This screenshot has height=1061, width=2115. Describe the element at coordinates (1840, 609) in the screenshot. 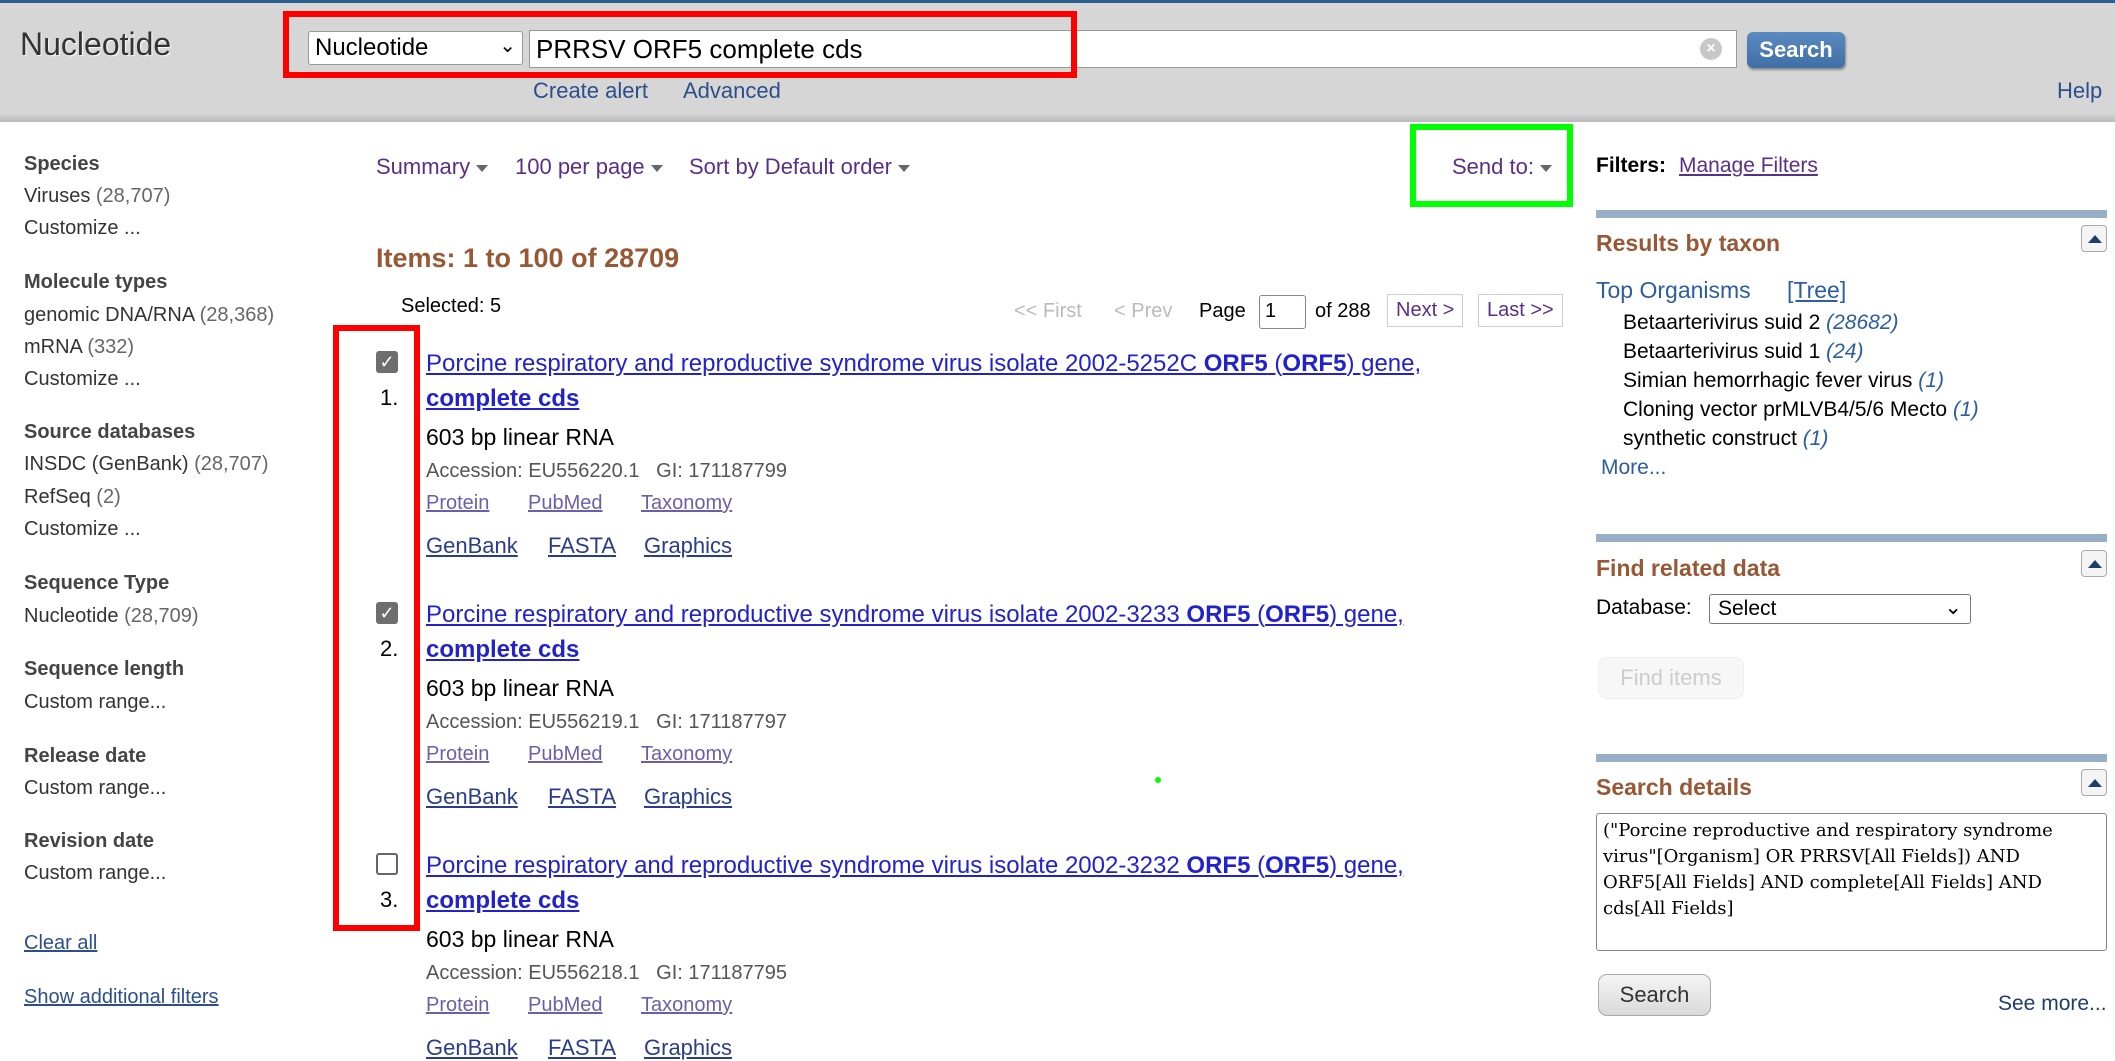

I see `related-database-select: Select ⌄` at that location.